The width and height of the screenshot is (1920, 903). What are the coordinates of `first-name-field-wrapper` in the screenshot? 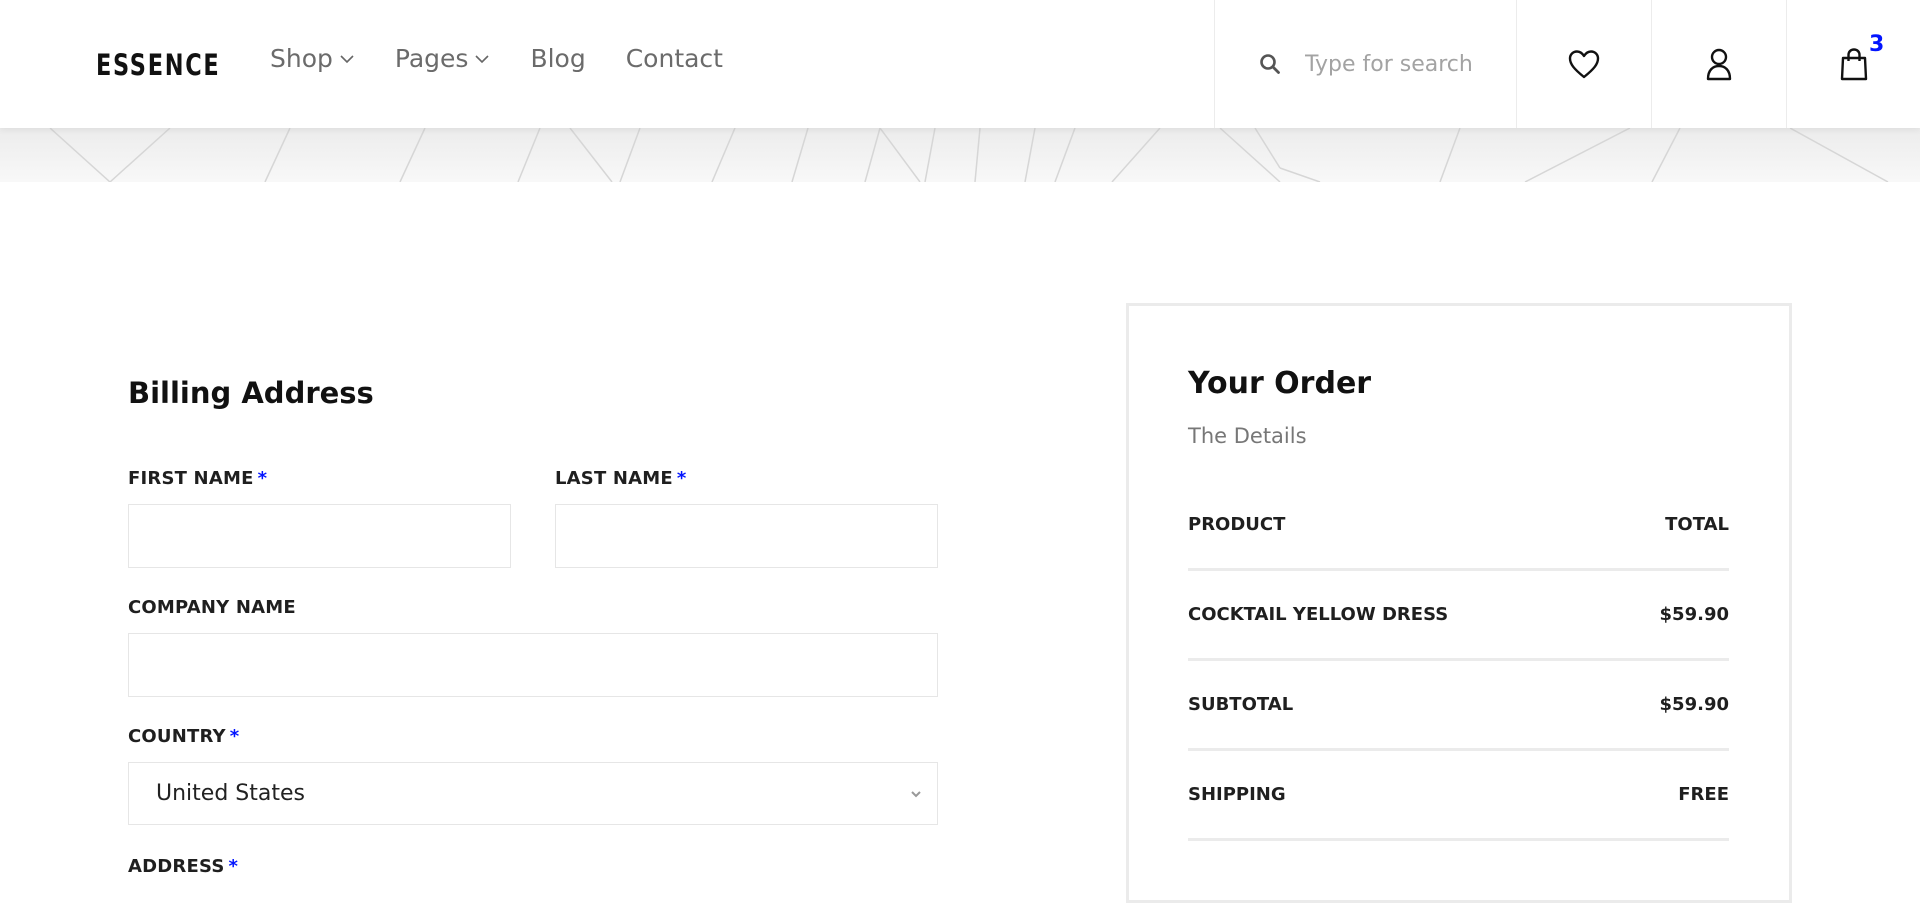 It's located at (319, 536).